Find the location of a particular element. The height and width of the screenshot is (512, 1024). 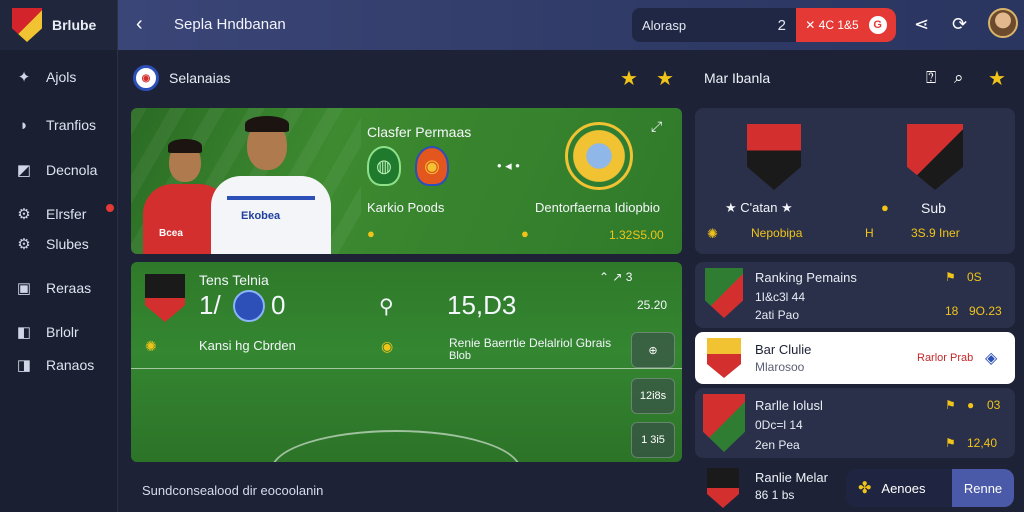

match-time: 15,D3 is located at coordinates (482, 305).